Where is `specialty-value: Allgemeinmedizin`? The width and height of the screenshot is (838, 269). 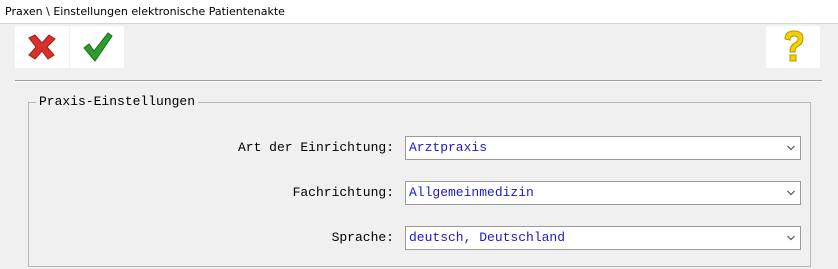
specialty-value: Allgemeinmedizin is located at coordinates (471, 192).